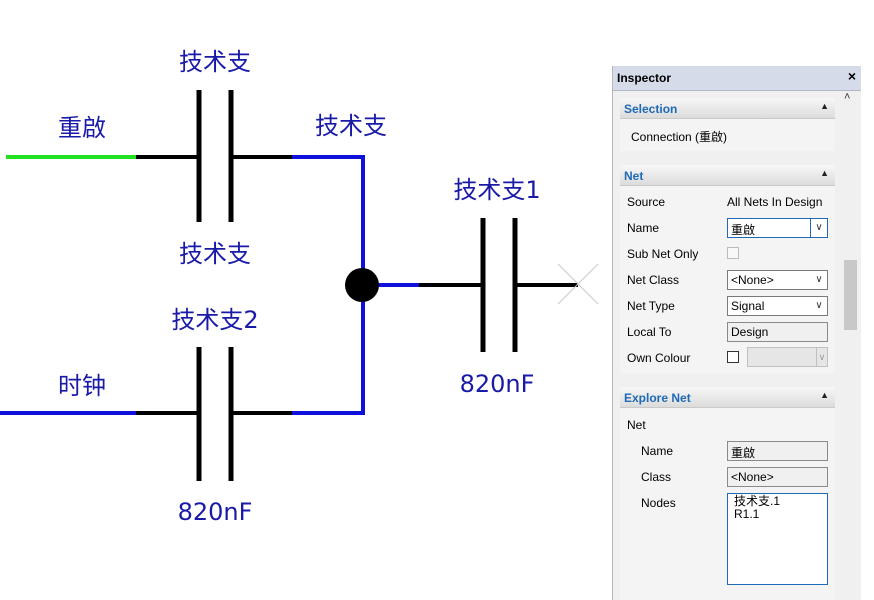  What do you see at coordinates (659, 358) in the screenshot?
I see `own-colour-label: Own Colour` at bounding box center [659, 358].